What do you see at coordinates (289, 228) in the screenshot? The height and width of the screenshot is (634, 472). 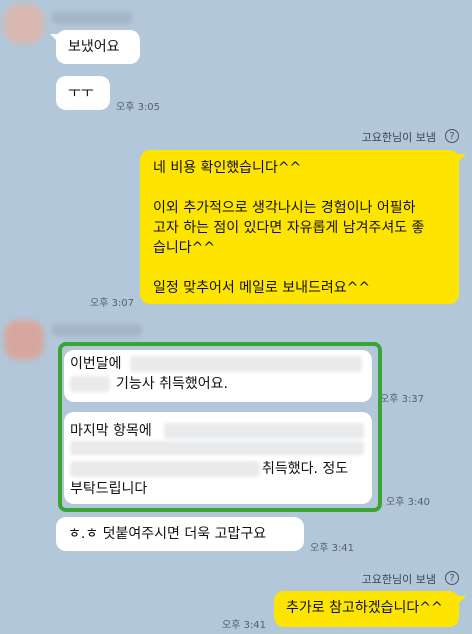 I see `message-line: 고자 하는 점이 있다면 자유롭게 남겨주셔도 좋` at bounding box center [289, 228].